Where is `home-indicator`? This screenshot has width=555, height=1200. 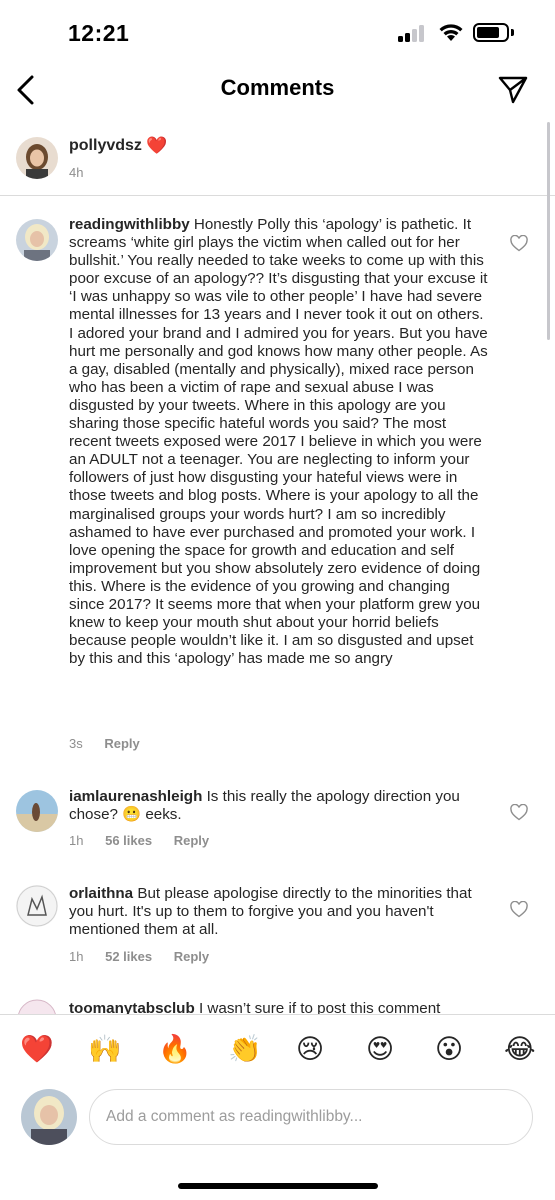
home-indicator is located at coordinates (278, 1186).